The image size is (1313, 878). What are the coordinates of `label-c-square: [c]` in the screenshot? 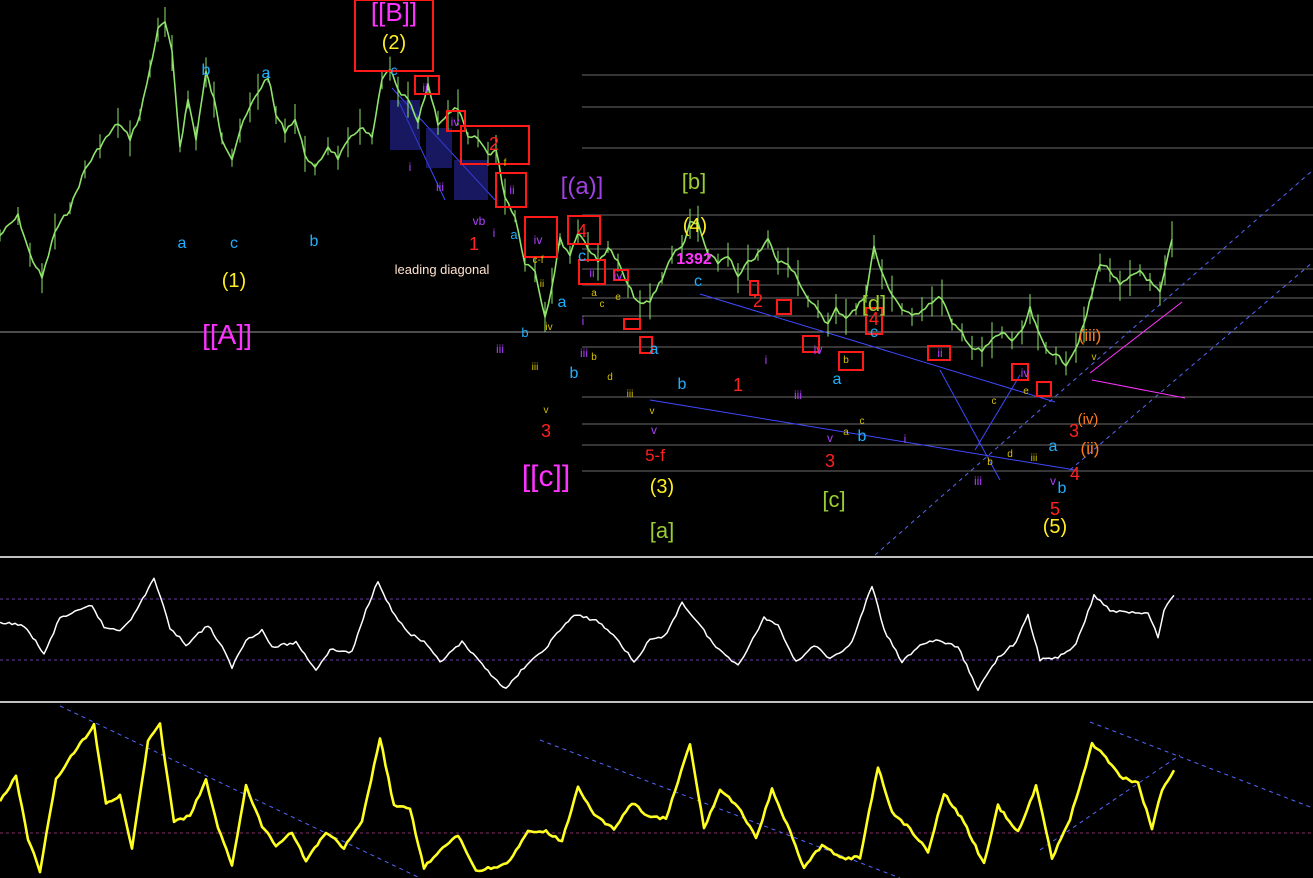 It's located at (833, 499).